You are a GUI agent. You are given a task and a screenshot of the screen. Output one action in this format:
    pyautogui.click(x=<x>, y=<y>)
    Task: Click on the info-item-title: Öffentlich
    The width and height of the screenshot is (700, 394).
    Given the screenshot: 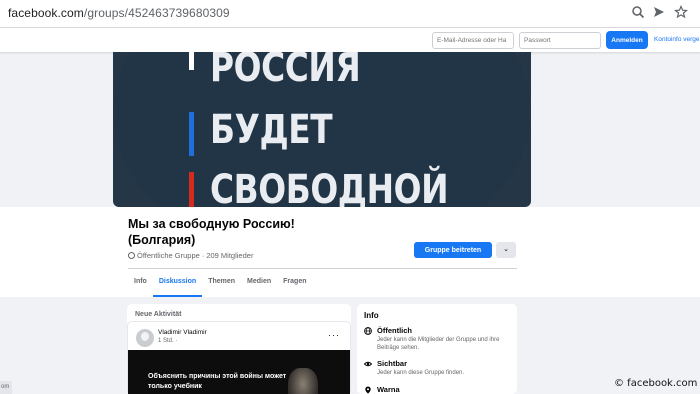 What is the action you would take?
    pyautogui.click(x=394, y=330)
    